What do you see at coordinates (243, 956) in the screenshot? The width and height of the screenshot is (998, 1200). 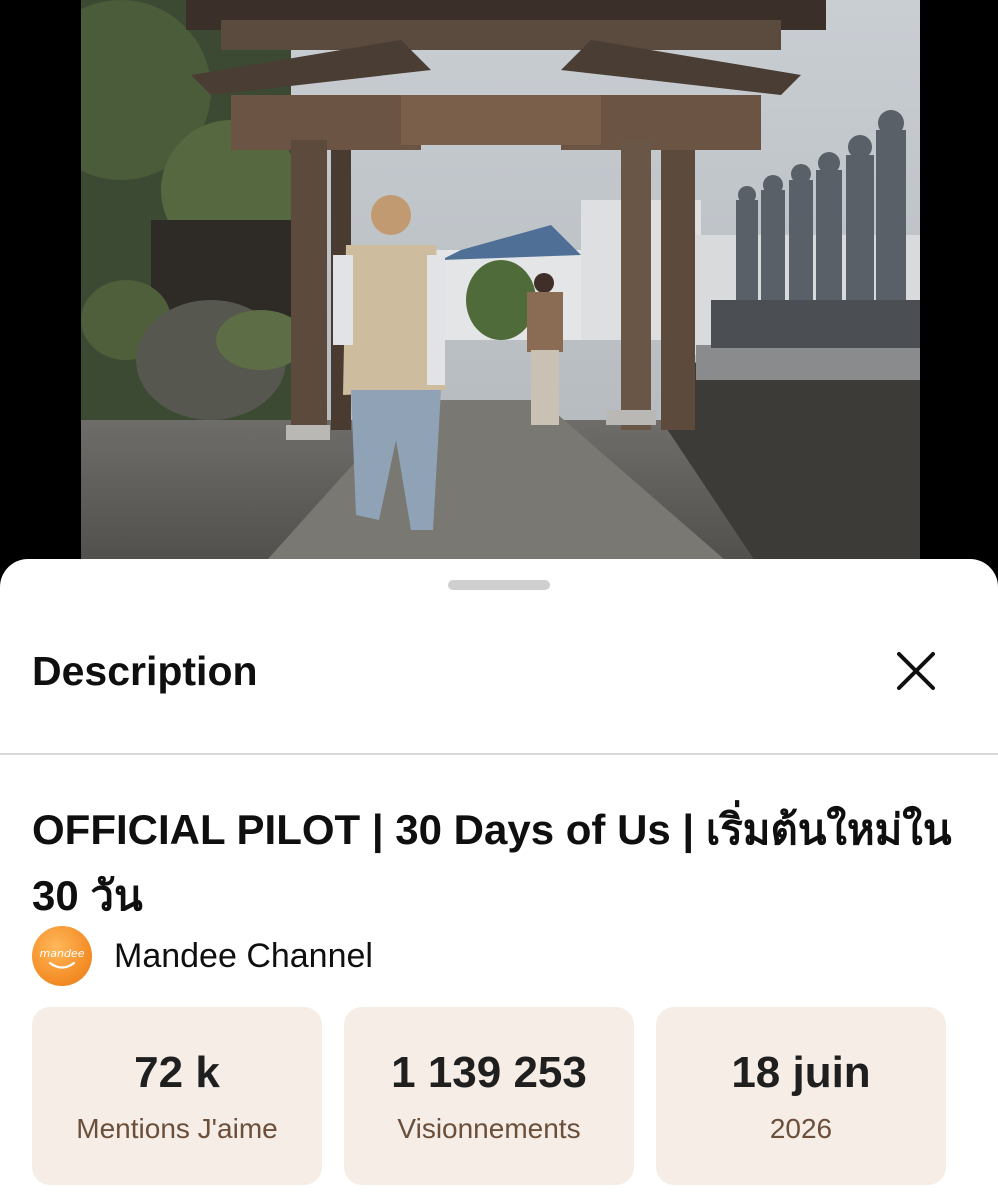 I see `channel-name: Mandee Channel` at bounding box center [243, 956].